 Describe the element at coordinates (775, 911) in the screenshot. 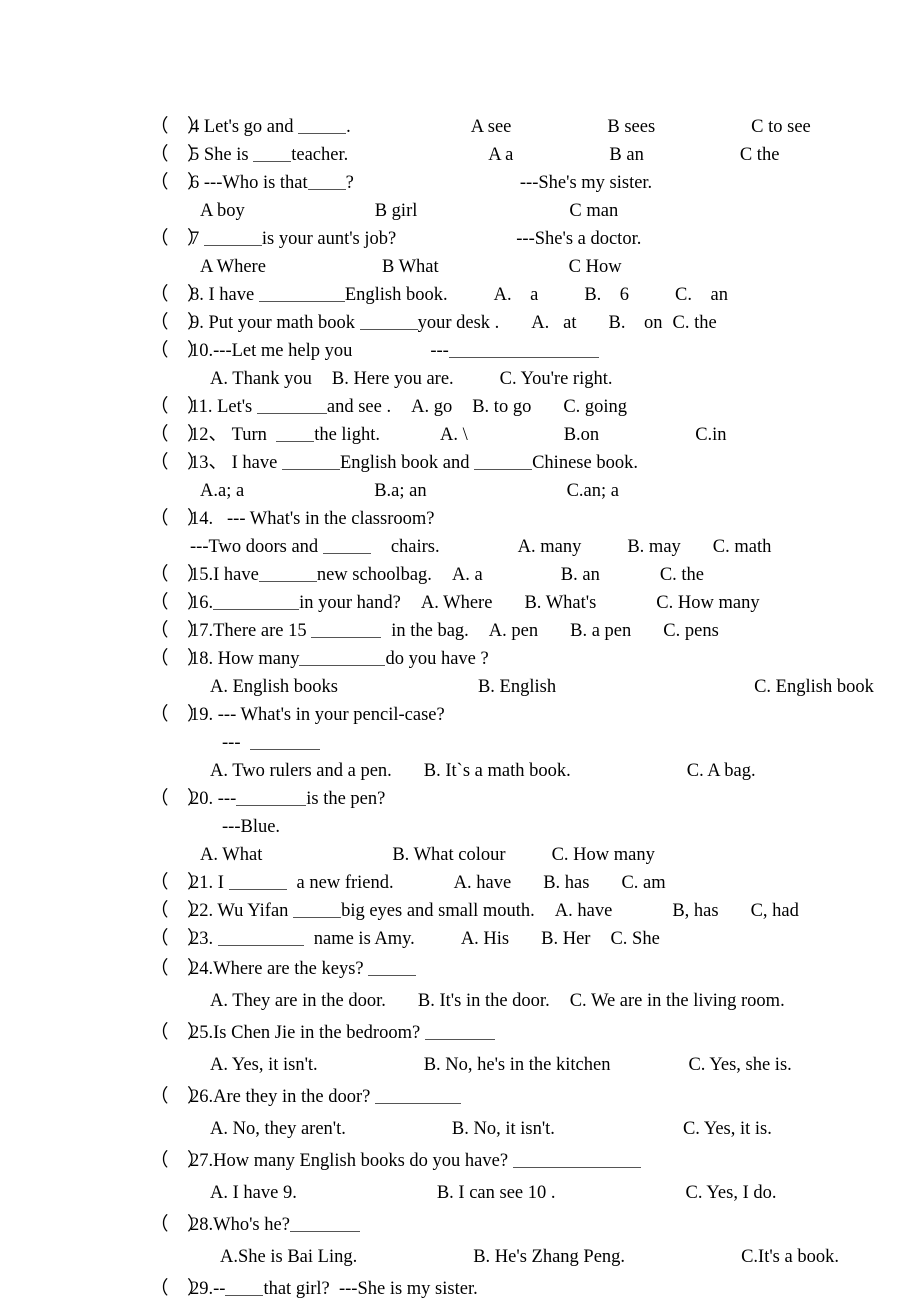

I see `option-c: C, had` at that location.